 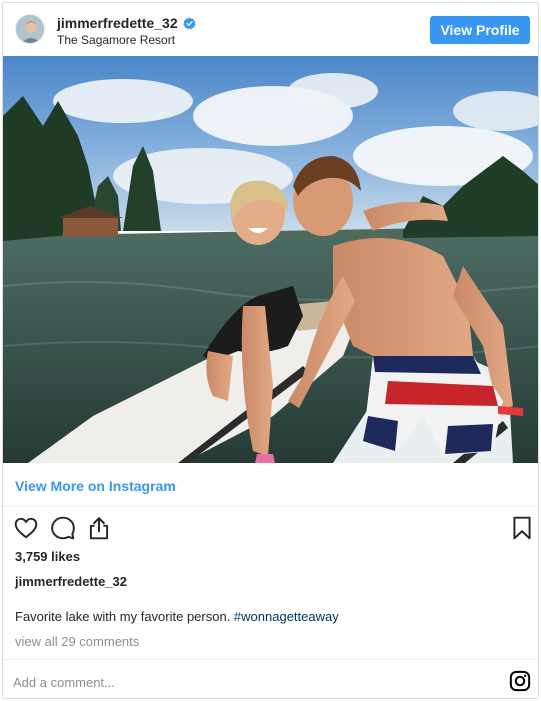 I want to click on view-profile-button: View Profile, so click(x=480, y=30).